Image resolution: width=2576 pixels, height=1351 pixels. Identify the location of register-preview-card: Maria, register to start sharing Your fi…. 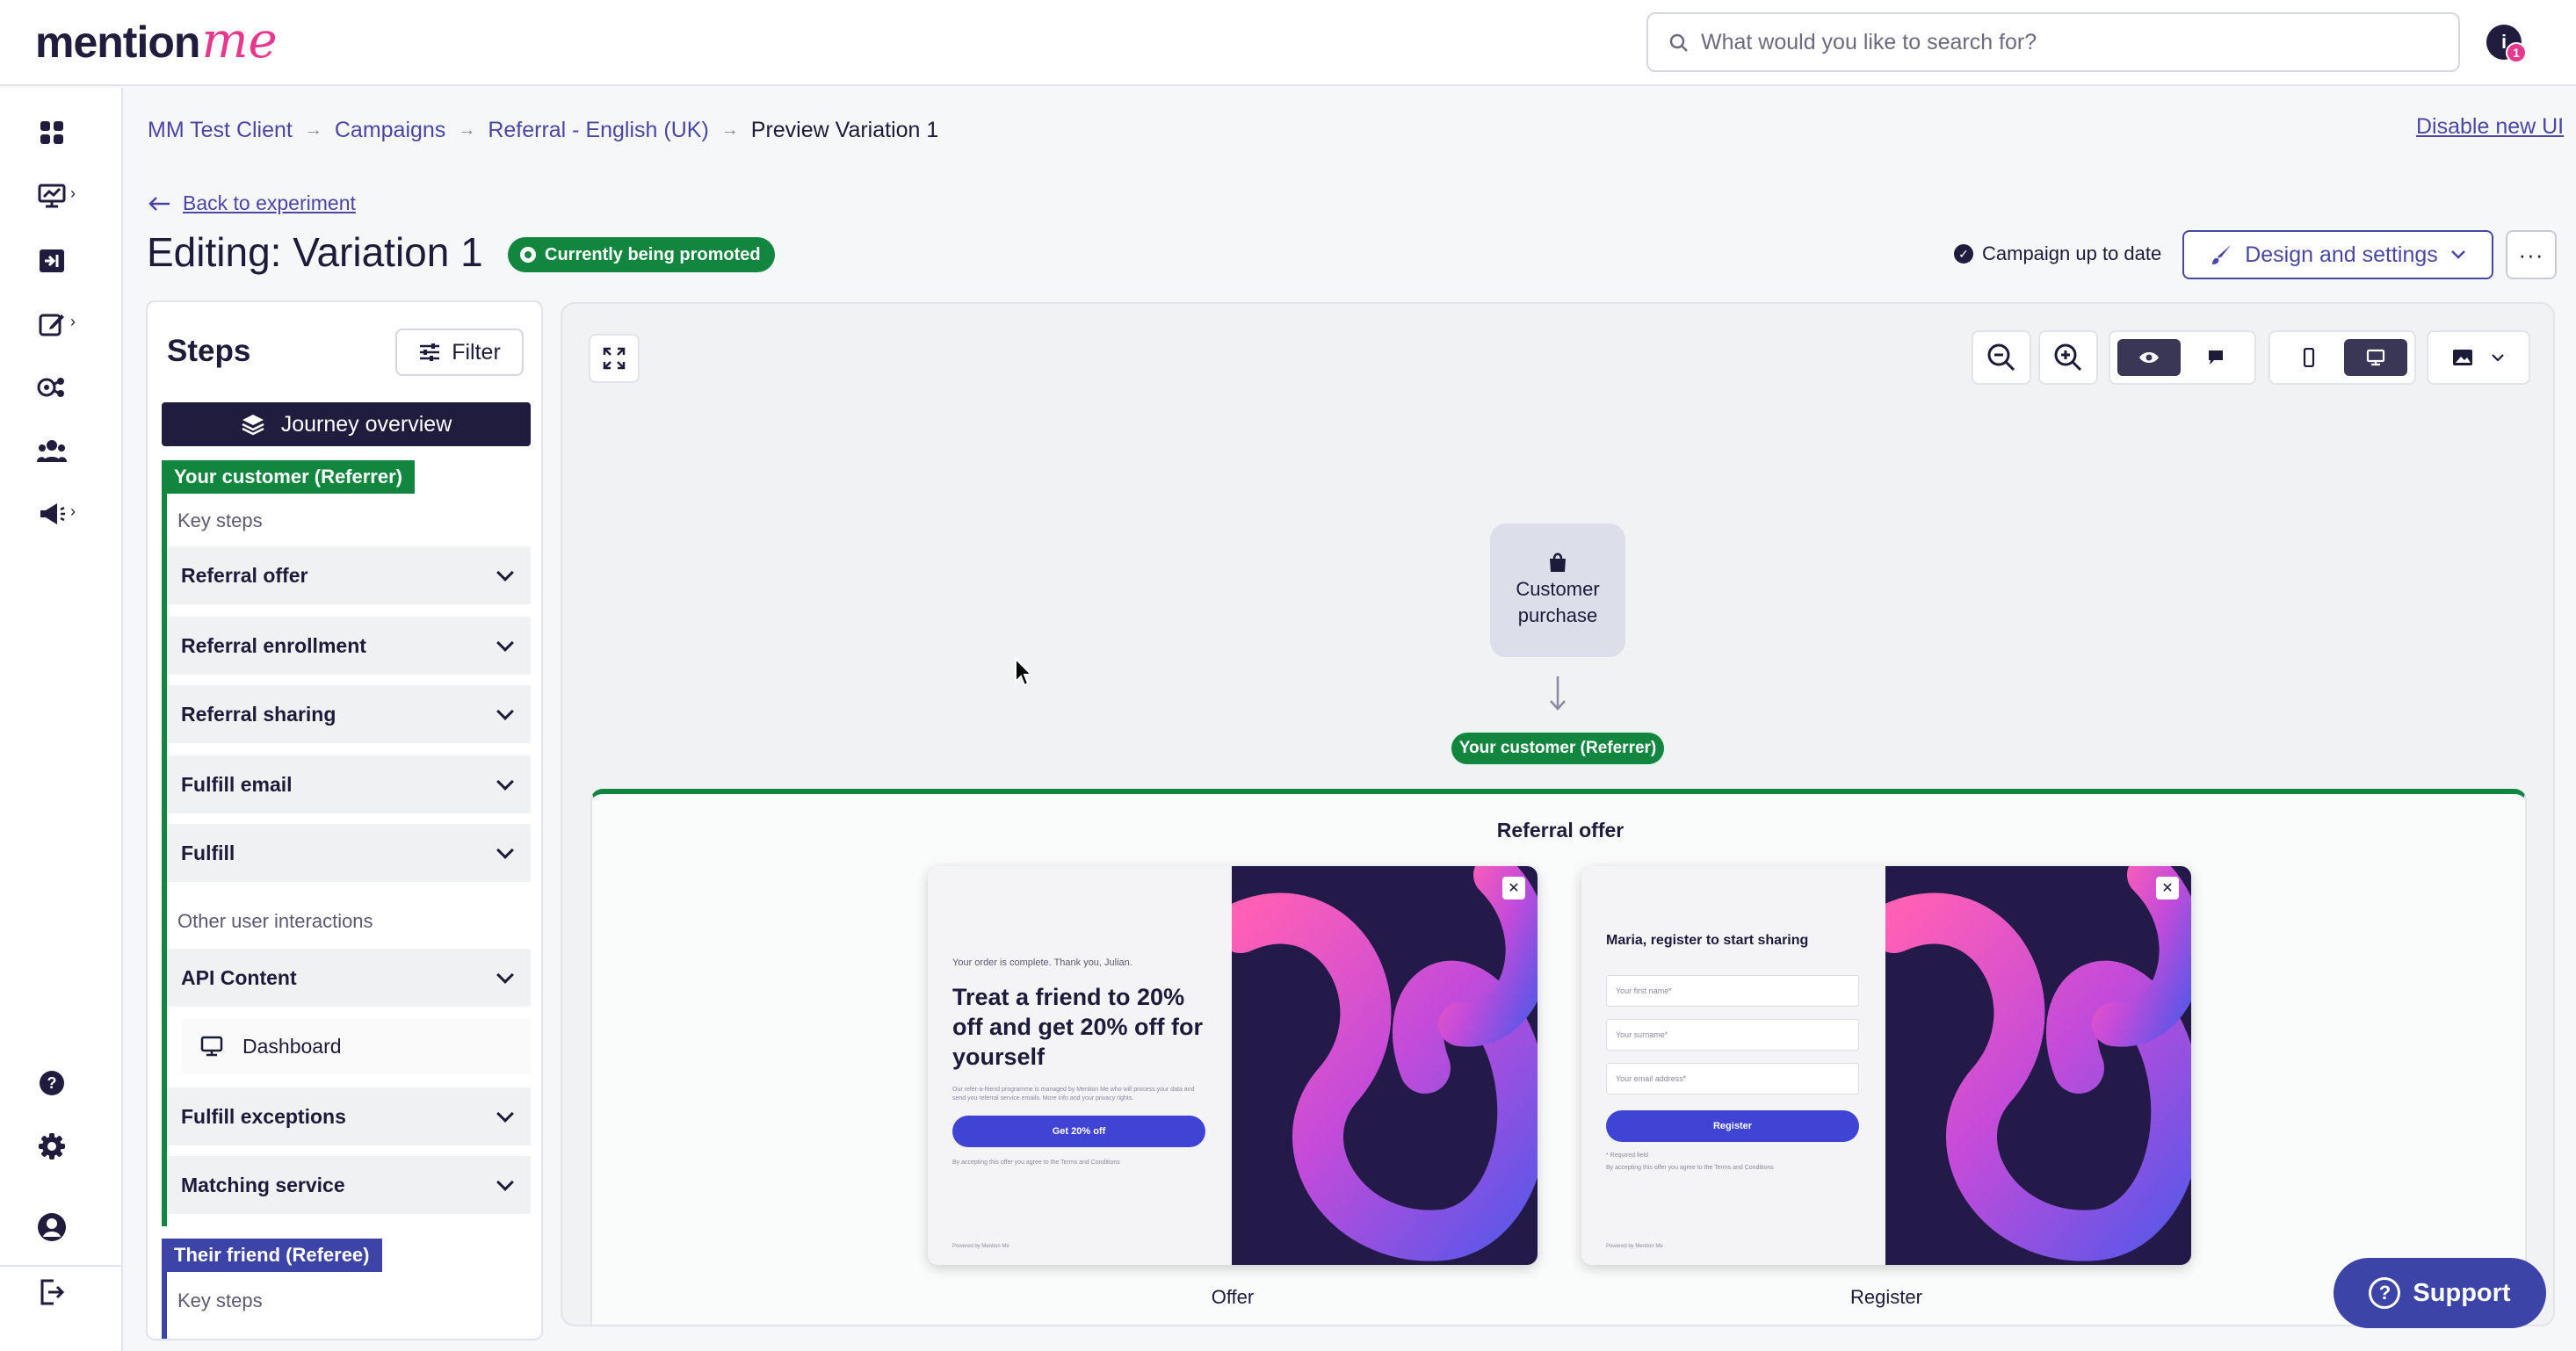
(1886, 1065).